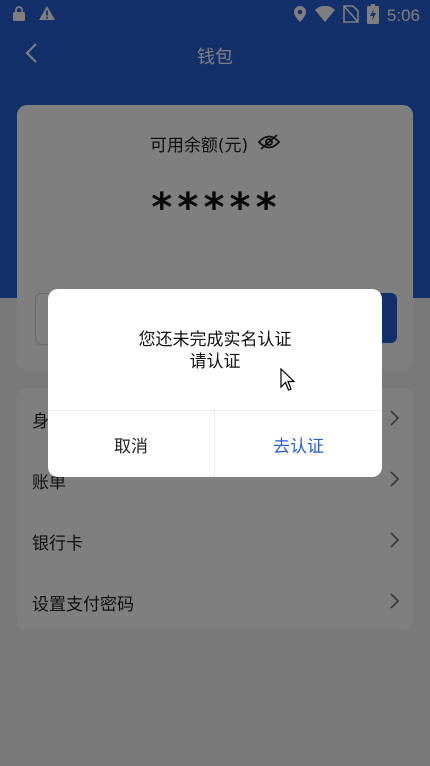 This screenshot has height=766, width=430. What do you see at coordinates (215, 362) in the screenshot?
I see `dialog-message-line2: 请认证` at bounding box center [215, 362].